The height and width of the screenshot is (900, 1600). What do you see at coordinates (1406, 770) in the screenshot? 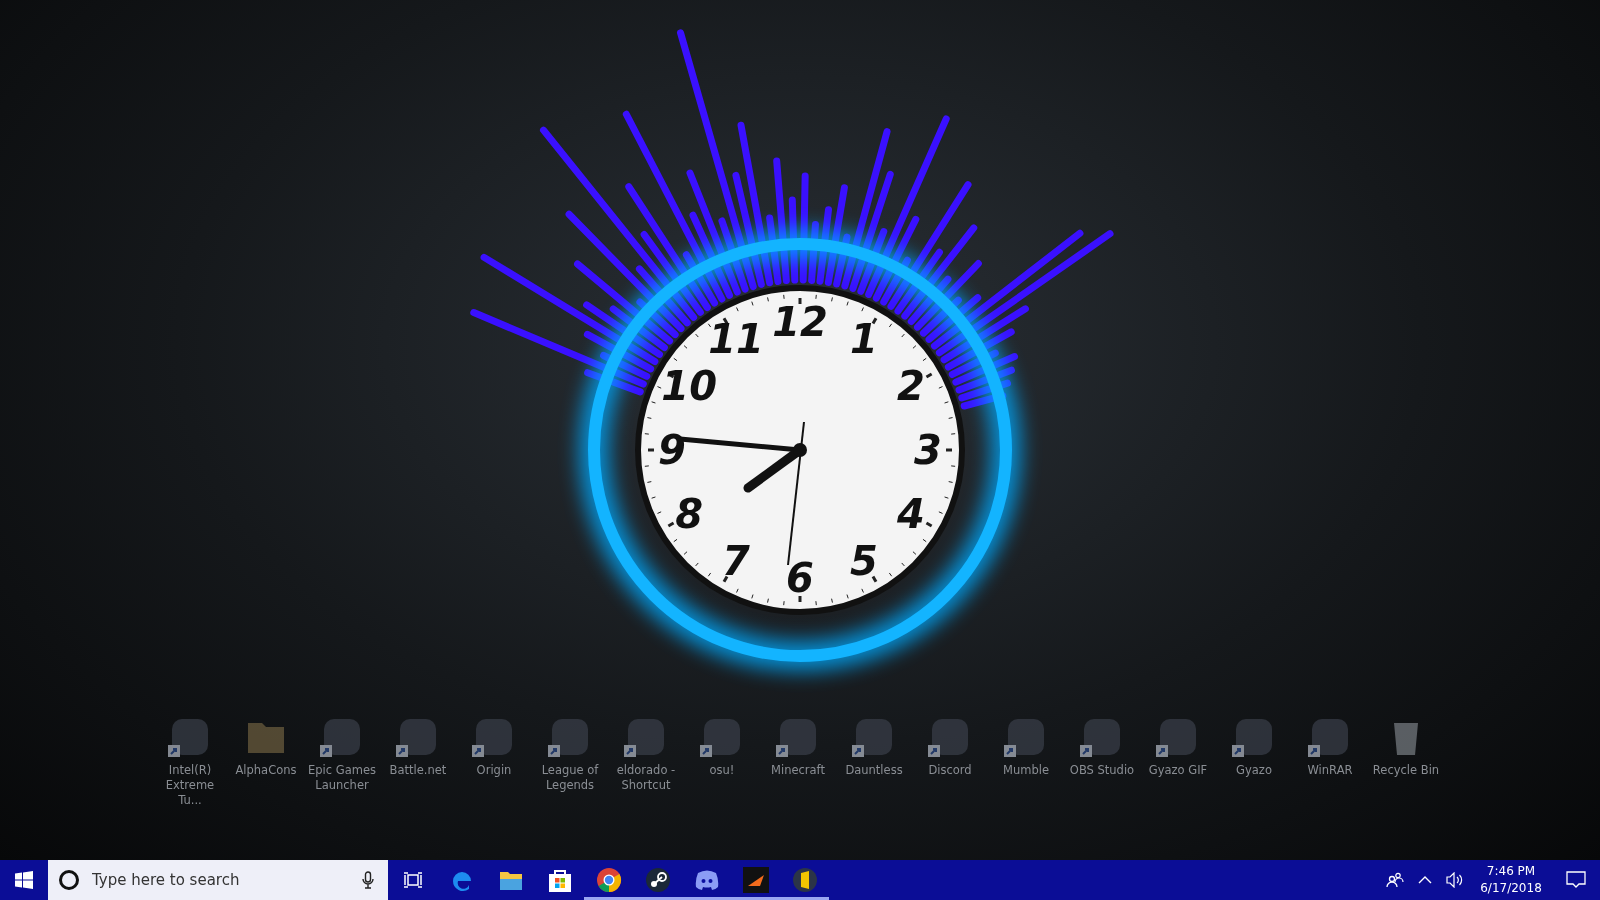
I see `icon-label: Recycle Bin` at bounding box center [1406, 770].